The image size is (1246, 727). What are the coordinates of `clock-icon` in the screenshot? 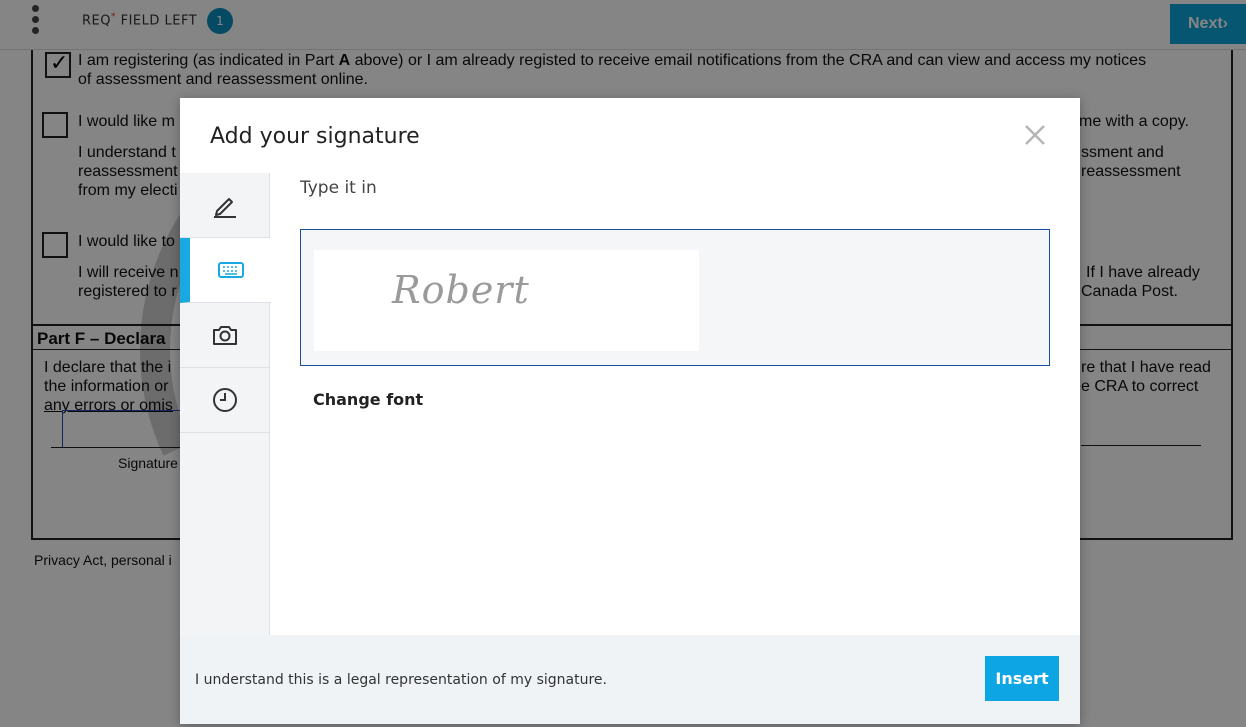 It's located at (225, 400).